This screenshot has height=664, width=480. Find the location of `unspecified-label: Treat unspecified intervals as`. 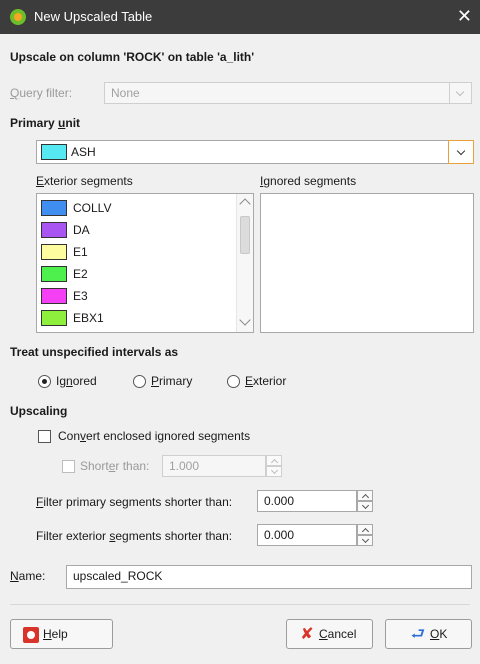

unspecified-label: Treat unspecified intervals as is located at coordinates (94, 352).